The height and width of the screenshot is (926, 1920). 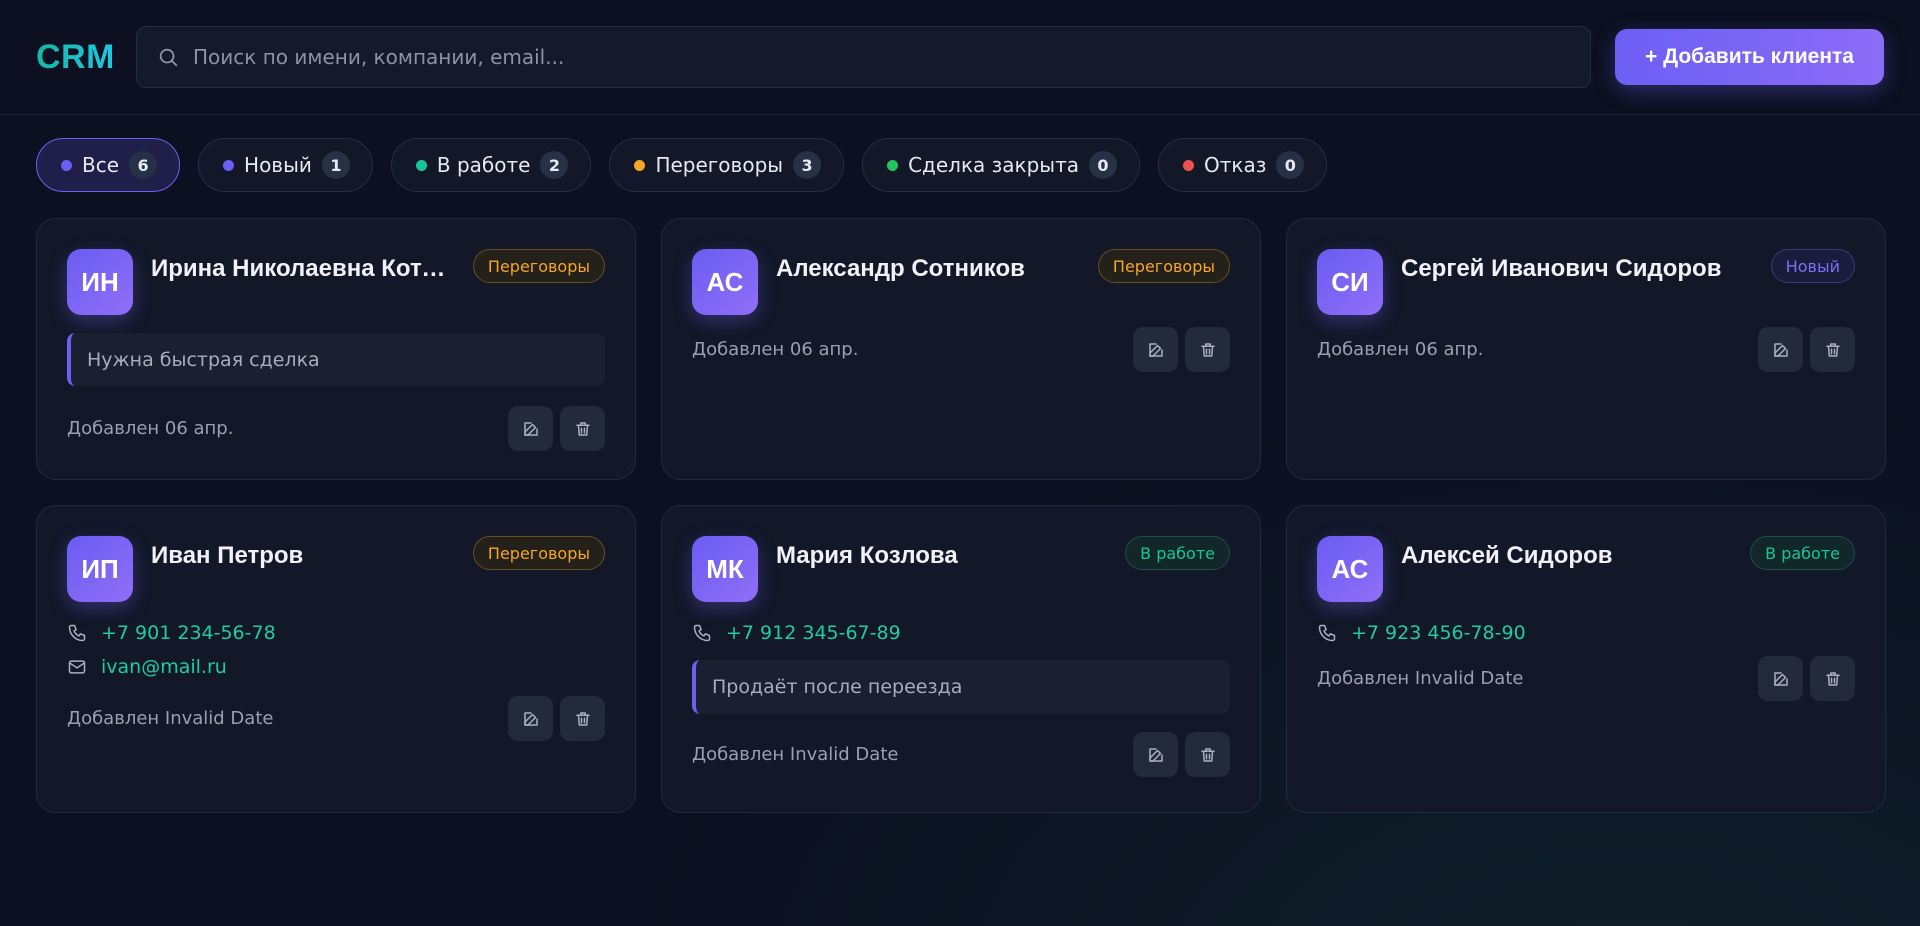 I want to click on filter-label: В работе, so click(x=483, y=165).